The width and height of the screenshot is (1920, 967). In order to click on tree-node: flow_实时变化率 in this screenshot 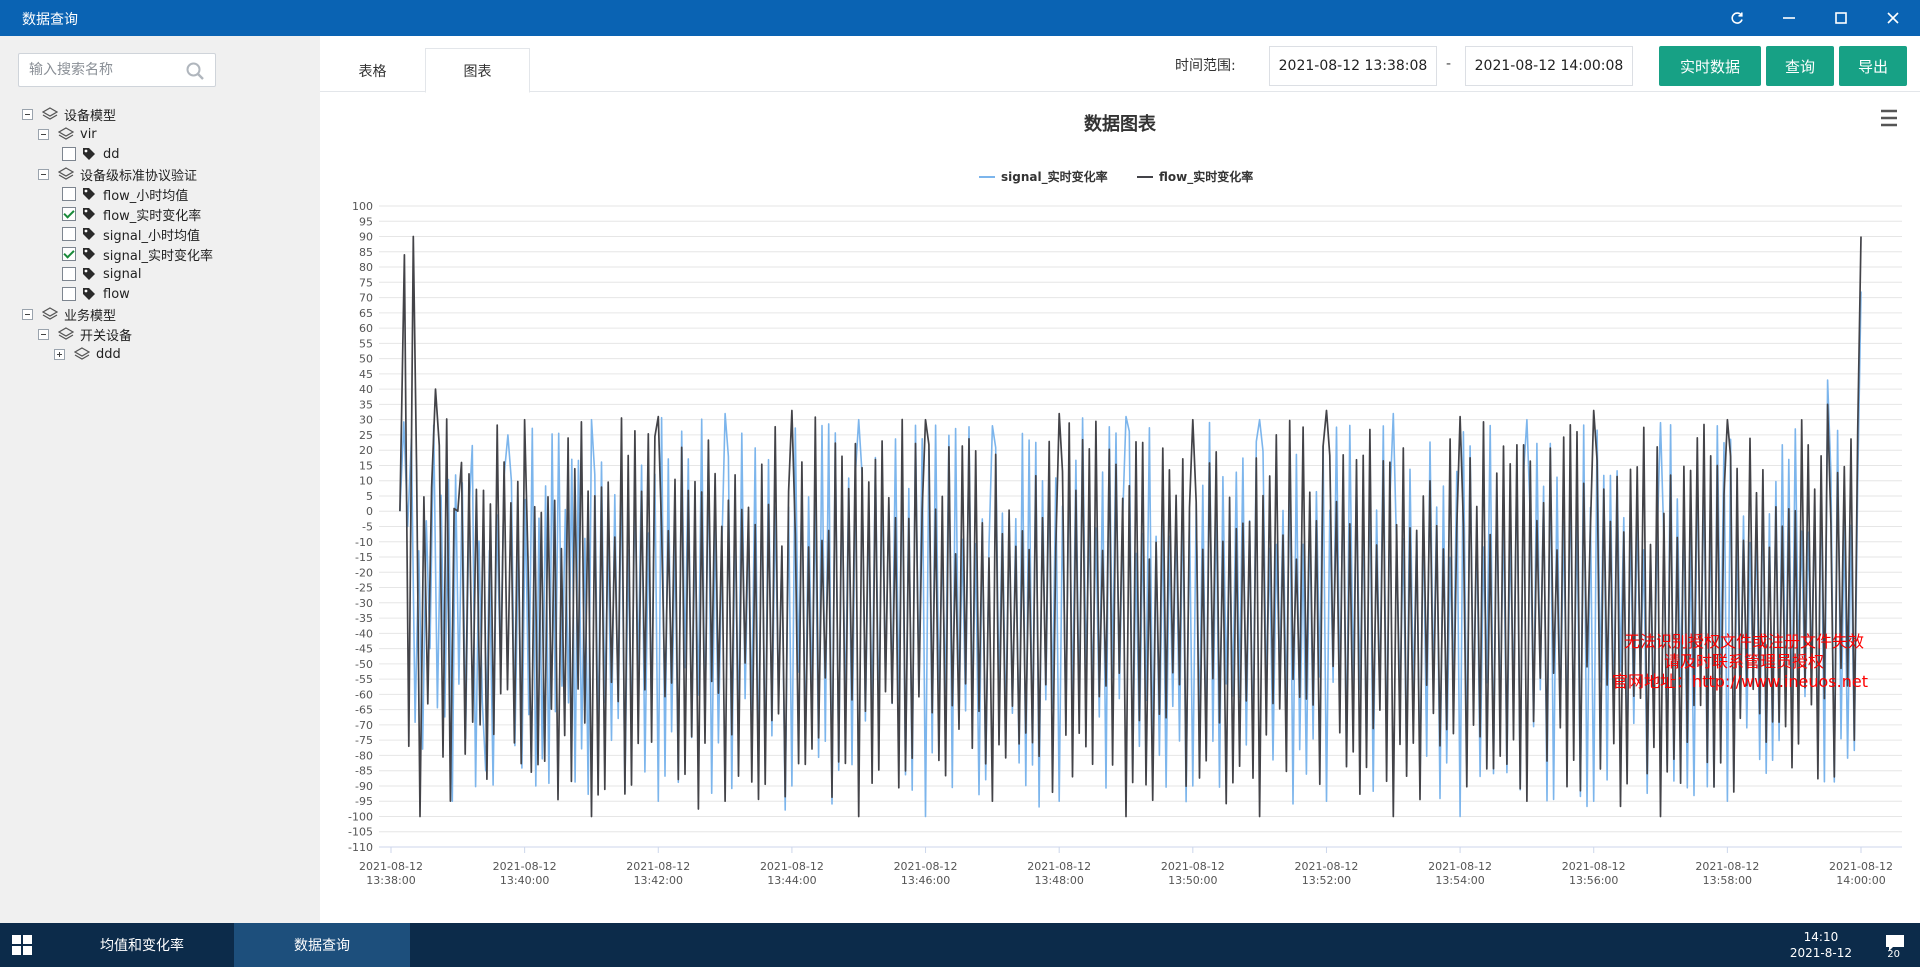, I will do `click(131, 214)`.